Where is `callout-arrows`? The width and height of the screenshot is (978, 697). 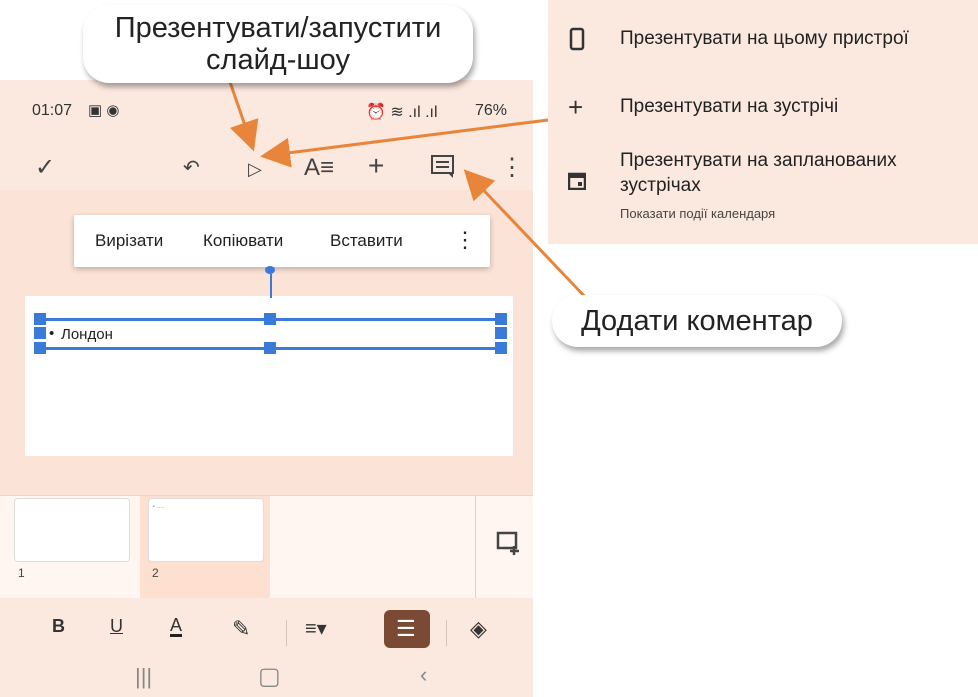
callout-arrows is located at coordinates (409, 191).